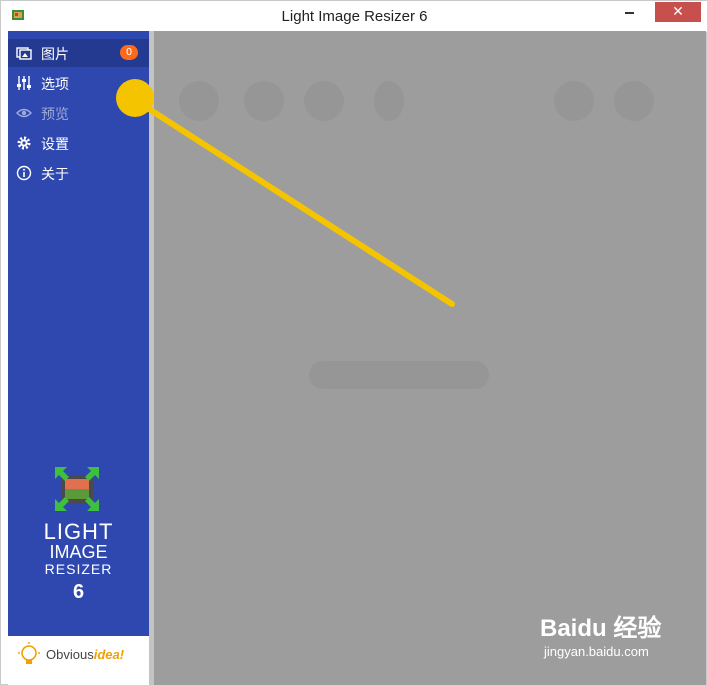  I want to click on watermark-url: jingyan.baidu.com, so click(596, 651).